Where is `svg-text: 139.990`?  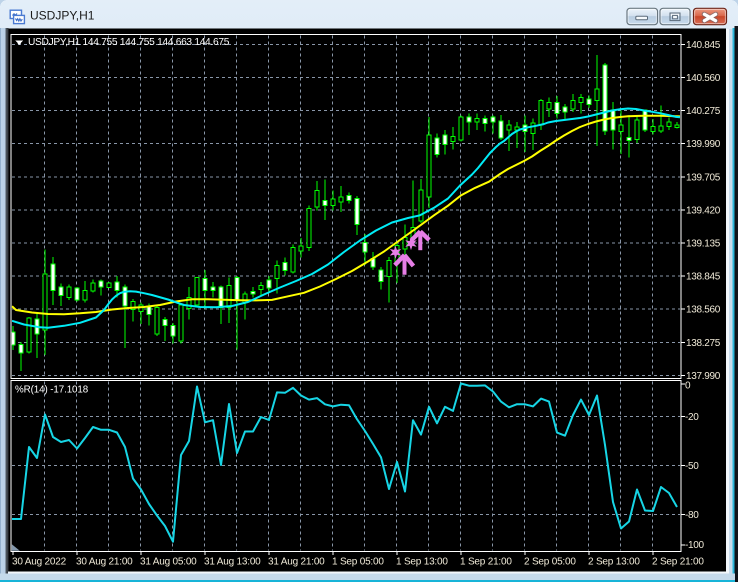
svg-text: 139.990 is located at coordinates (703, 144).